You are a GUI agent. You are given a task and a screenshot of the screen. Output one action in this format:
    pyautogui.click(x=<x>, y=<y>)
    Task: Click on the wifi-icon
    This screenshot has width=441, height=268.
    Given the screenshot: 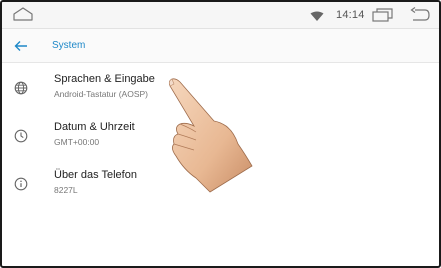 What is the action you would take?
    pyautogui.click(x=317, y=18)
    